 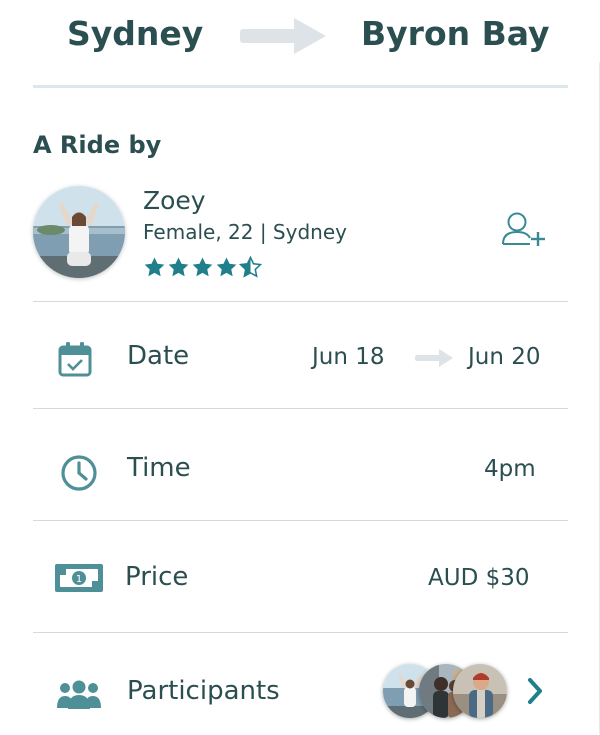 I want to click on add-friend-icon, so click(x=525, y=230).